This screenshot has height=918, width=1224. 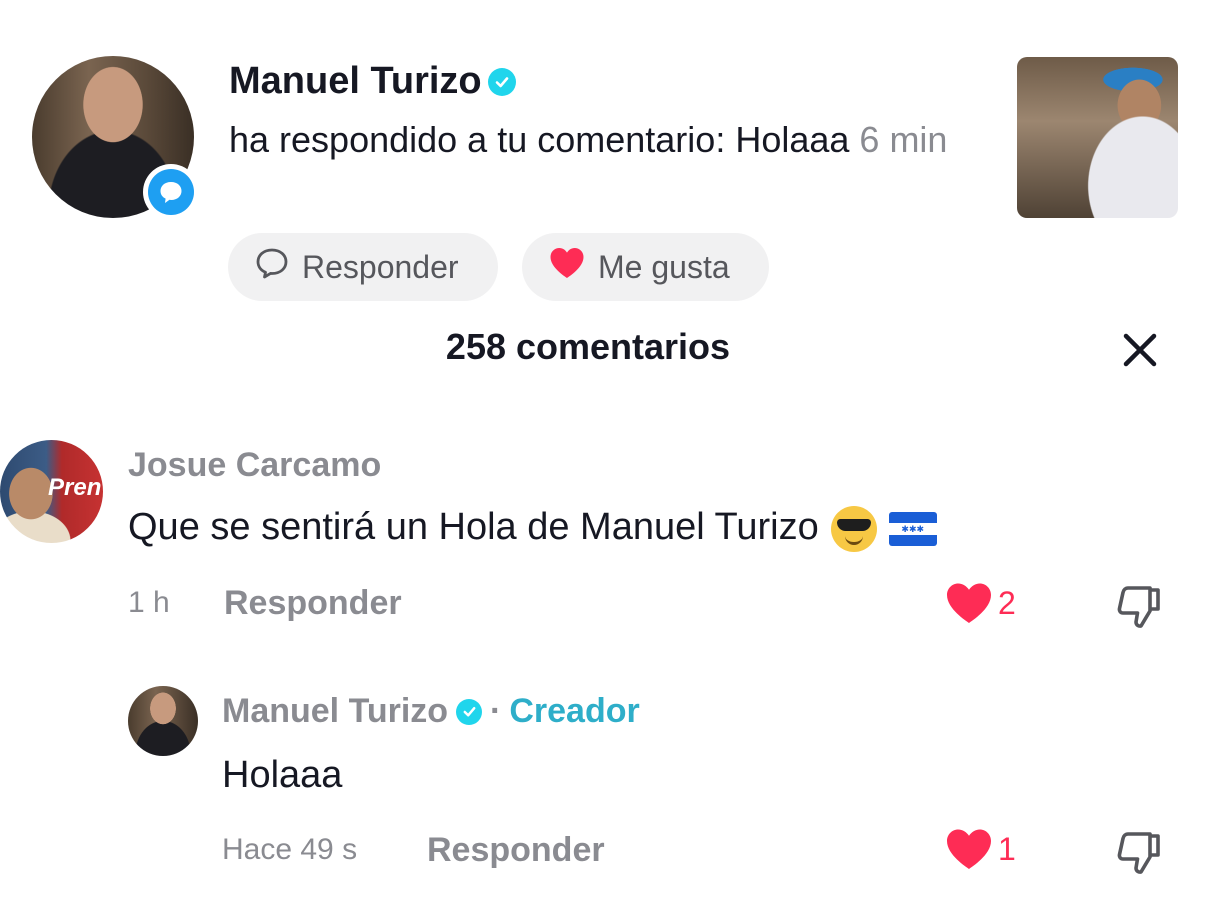 What do you see at coordinates (473, 527) in the screenshot?
I see `comment-body: Que se sentirá un Hola de Manuel Turizo` at bounding box center [473, 527].